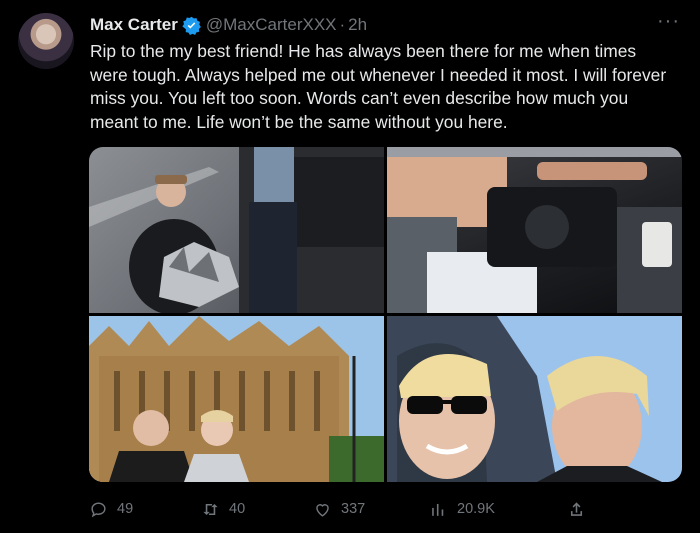 This screenshot has height=533, width=700. I want to click on reply-count: 49, so click(125, 509).